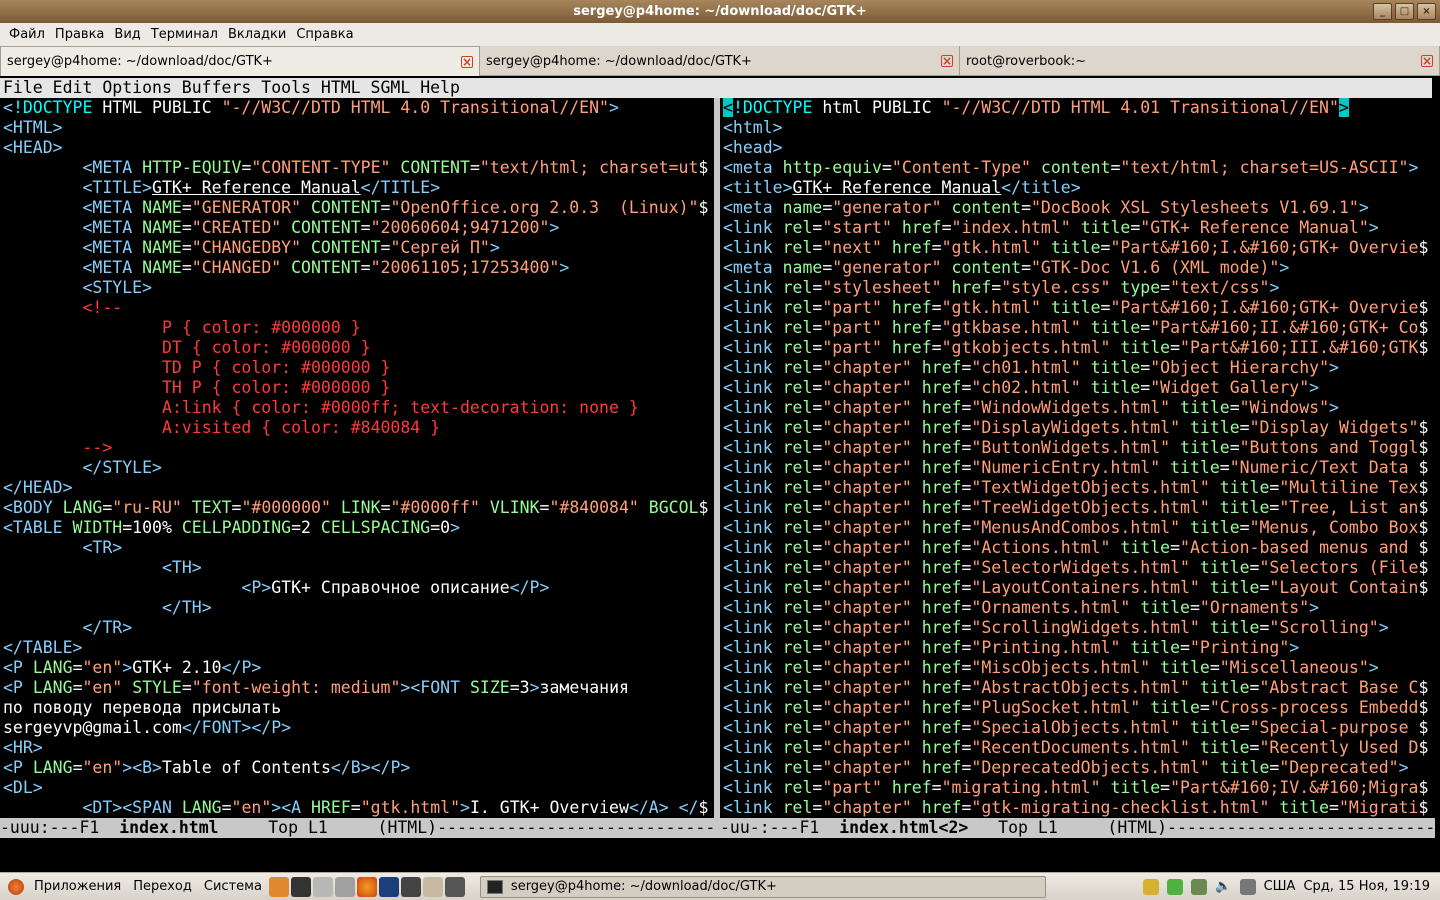  What do you see at coordinates (410, 886) in the screenshot?
I see `screen-launcher-icon` at bounding box center [410, 886].